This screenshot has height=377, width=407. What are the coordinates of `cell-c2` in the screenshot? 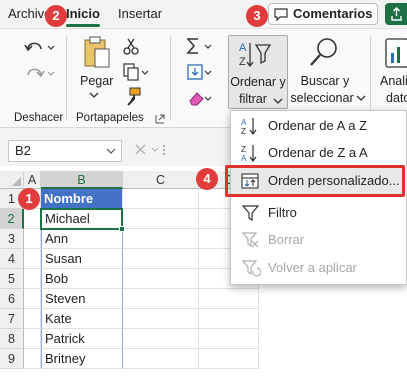 It's located at (161, 219).